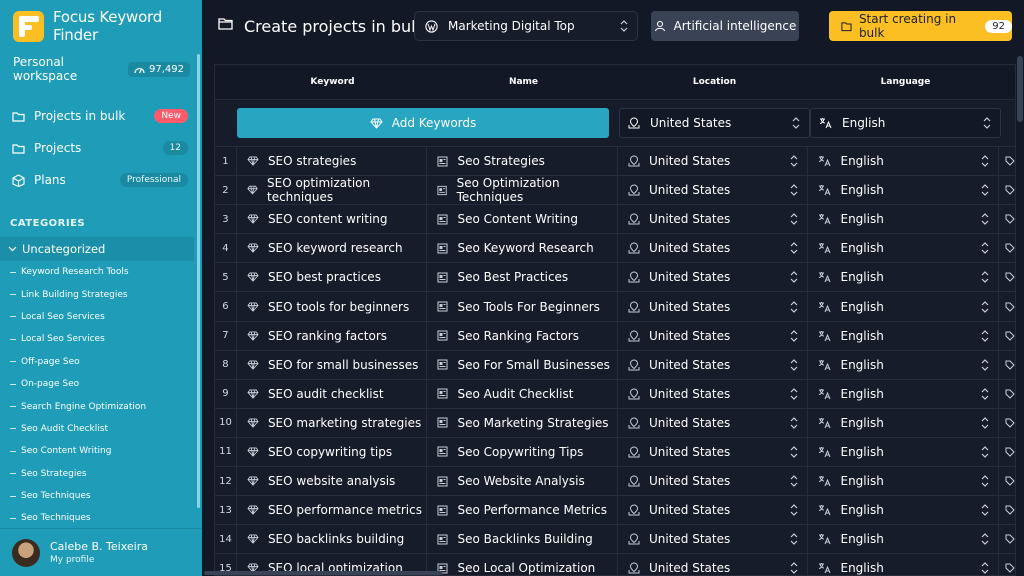 This screenshot has height=576, width=1024. I want to click on sidebar-item-projects-in-bulk: Projects in bulk New, so click(101, 116).